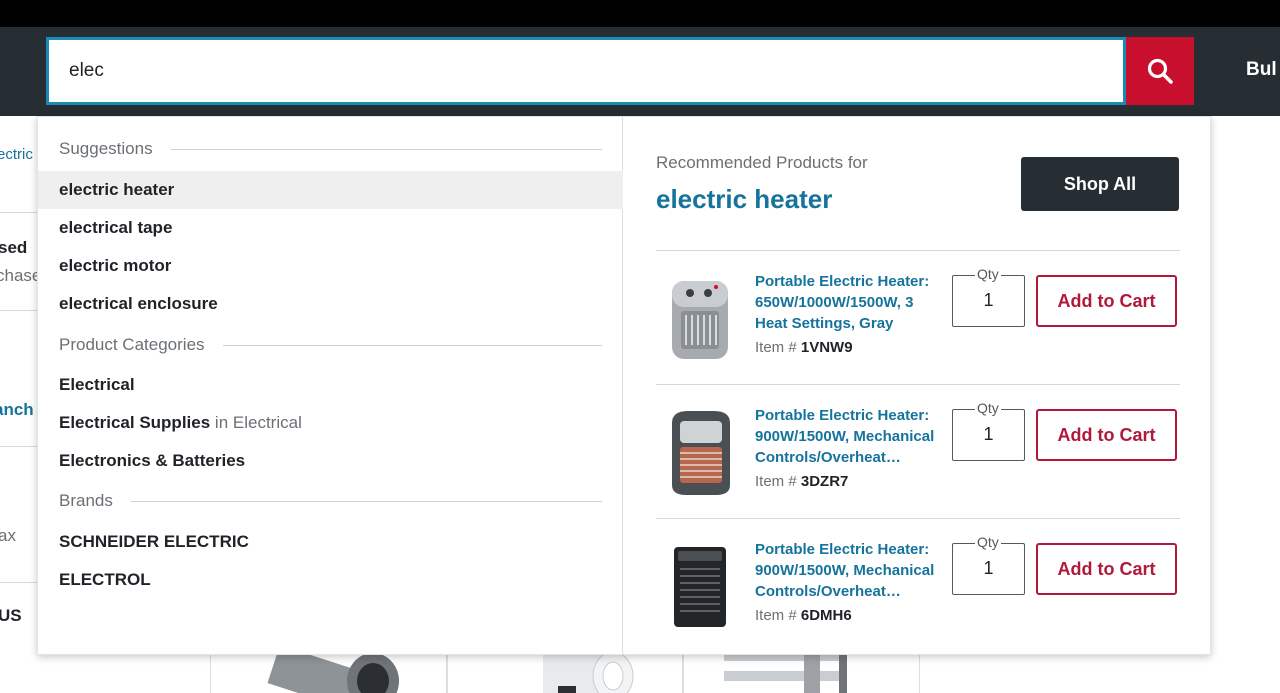  I want to click on suggestion-item: electrical enclosure, so click(330, 304).